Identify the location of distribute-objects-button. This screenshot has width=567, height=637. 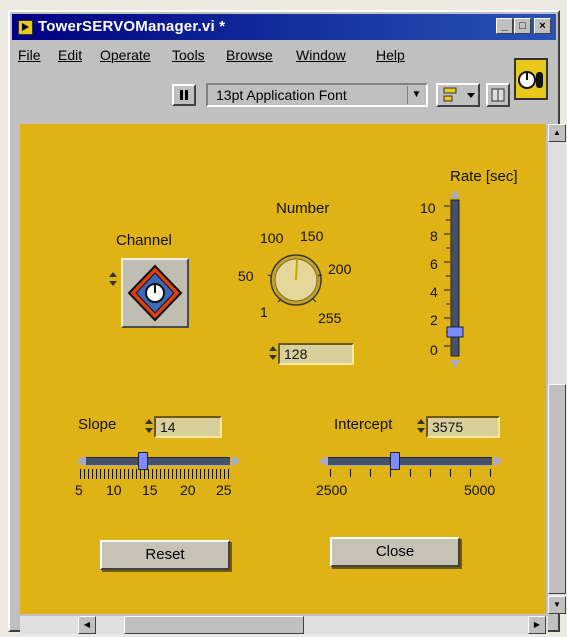
(498, 95).